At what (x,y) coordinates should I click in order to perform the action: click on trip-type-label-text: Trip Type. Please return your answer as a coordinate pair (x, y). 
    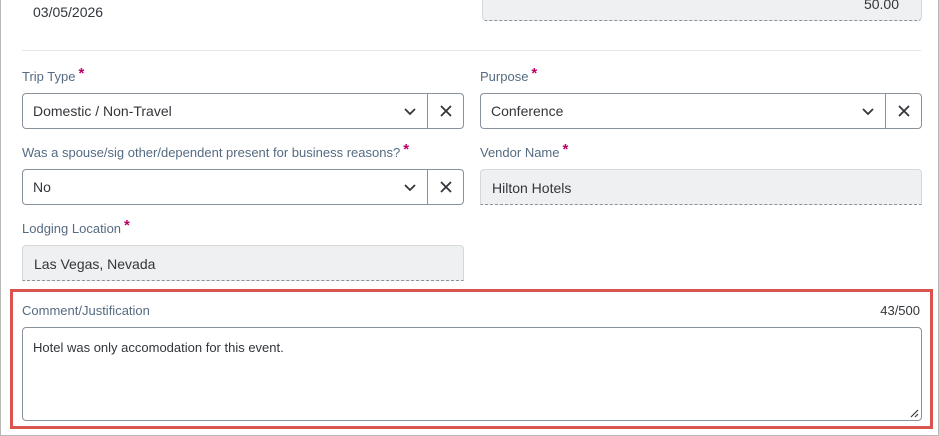
    Looking at the image, I should click on (49, 76).